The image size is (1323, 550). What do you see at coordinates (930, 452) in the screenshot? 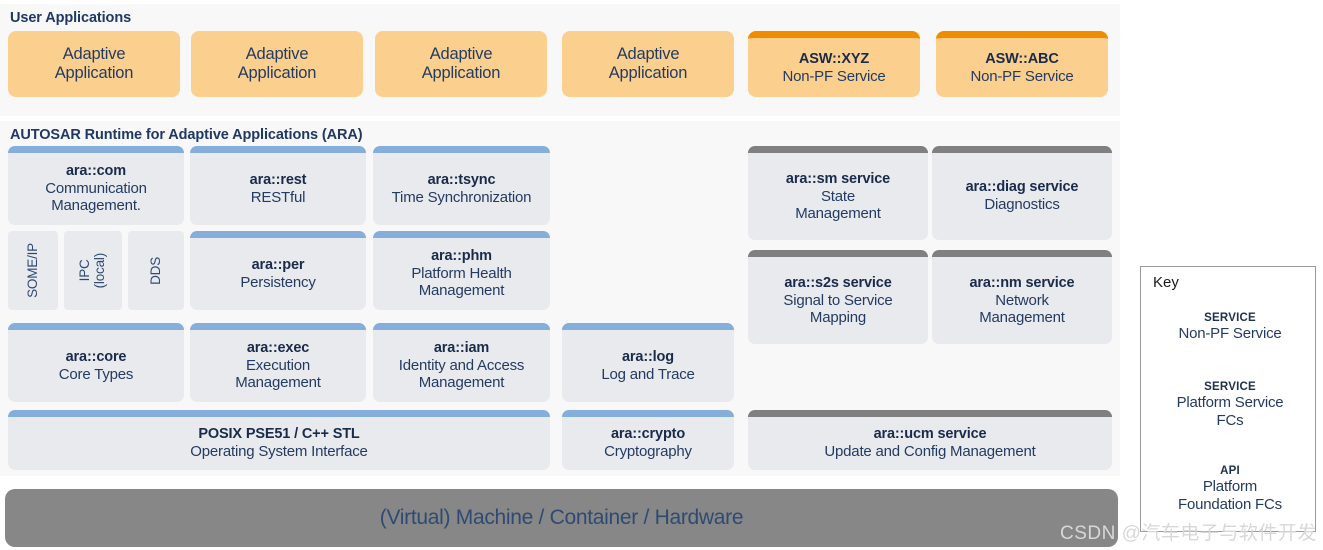
I see `ara-ucm-service-desc: Update and Config Management` at bounding box center [930, 452].